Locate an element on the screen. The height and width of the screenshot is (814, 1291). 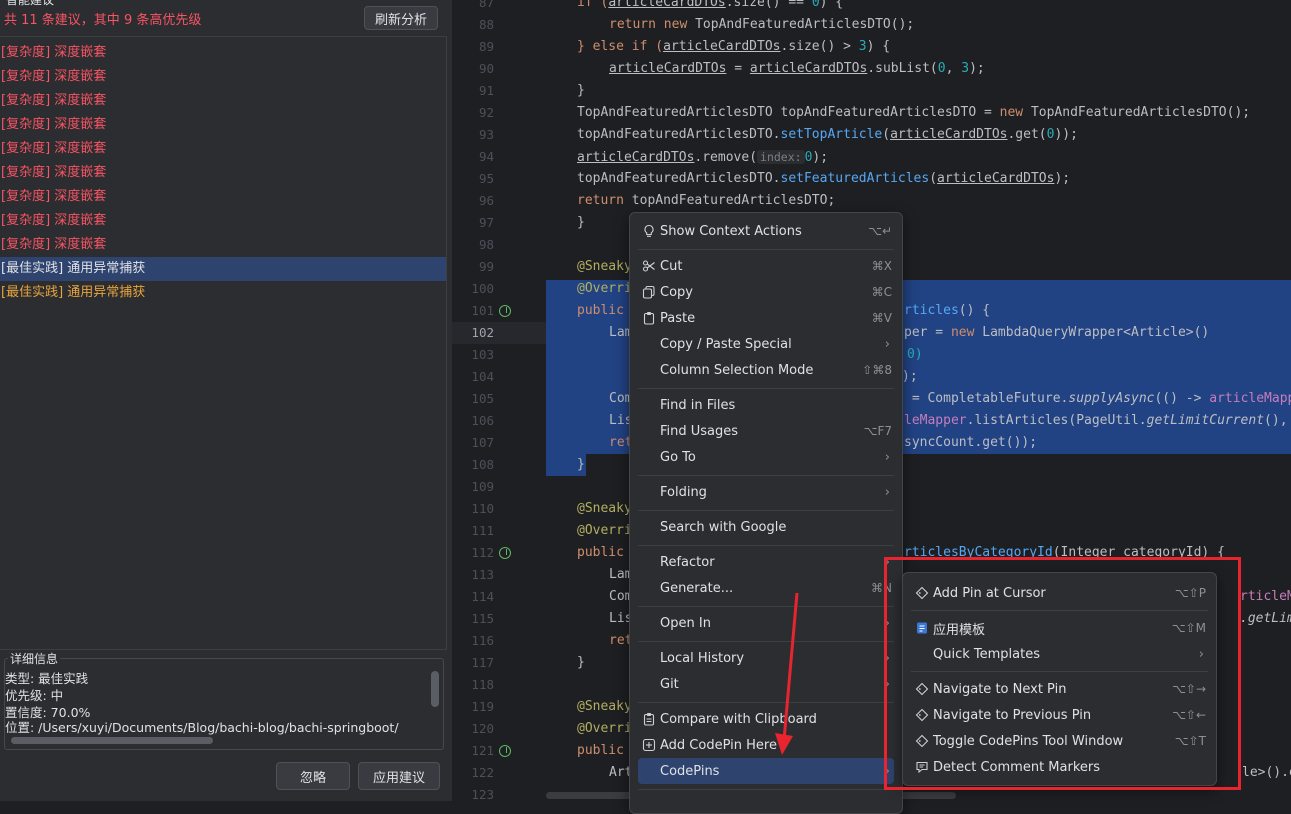
detail-horizontal-scrollbar is located at coordinates (112, 740).